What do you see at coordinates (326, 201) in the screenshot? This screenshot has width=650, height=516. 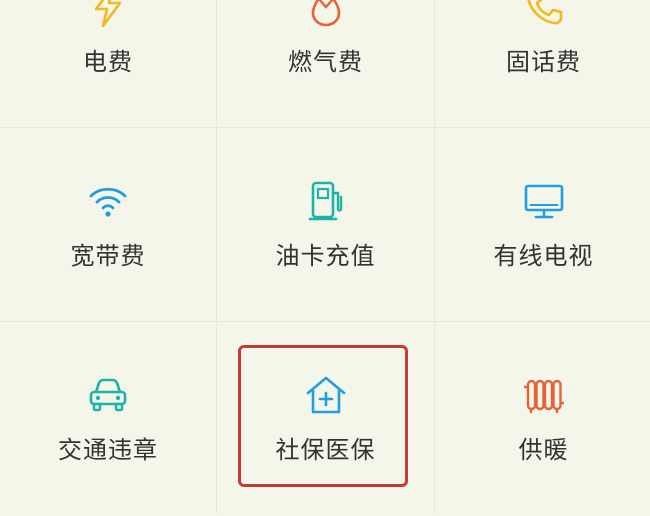 I see `gas-pump-icon` at bounding box center [326, 201].